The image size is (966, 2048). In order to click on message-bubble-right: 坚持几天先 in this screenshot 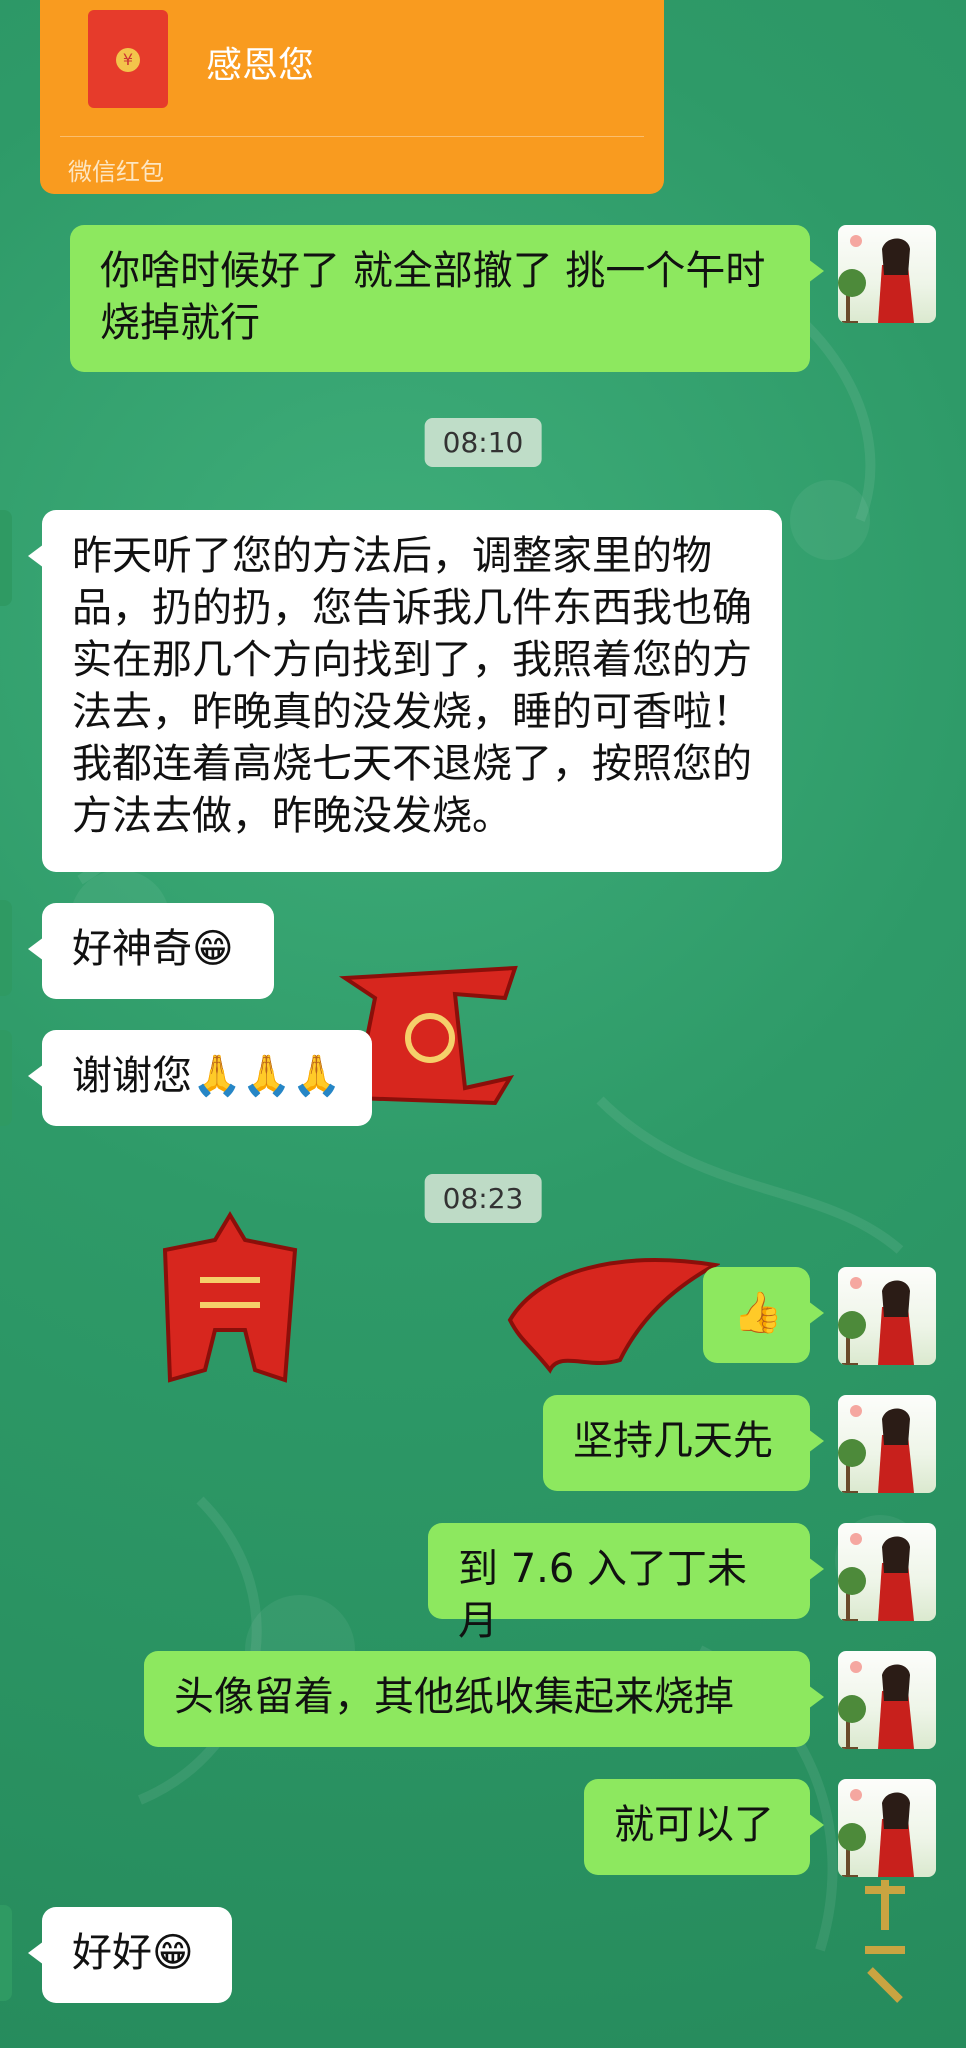, I will do `click(683, 1443)`.